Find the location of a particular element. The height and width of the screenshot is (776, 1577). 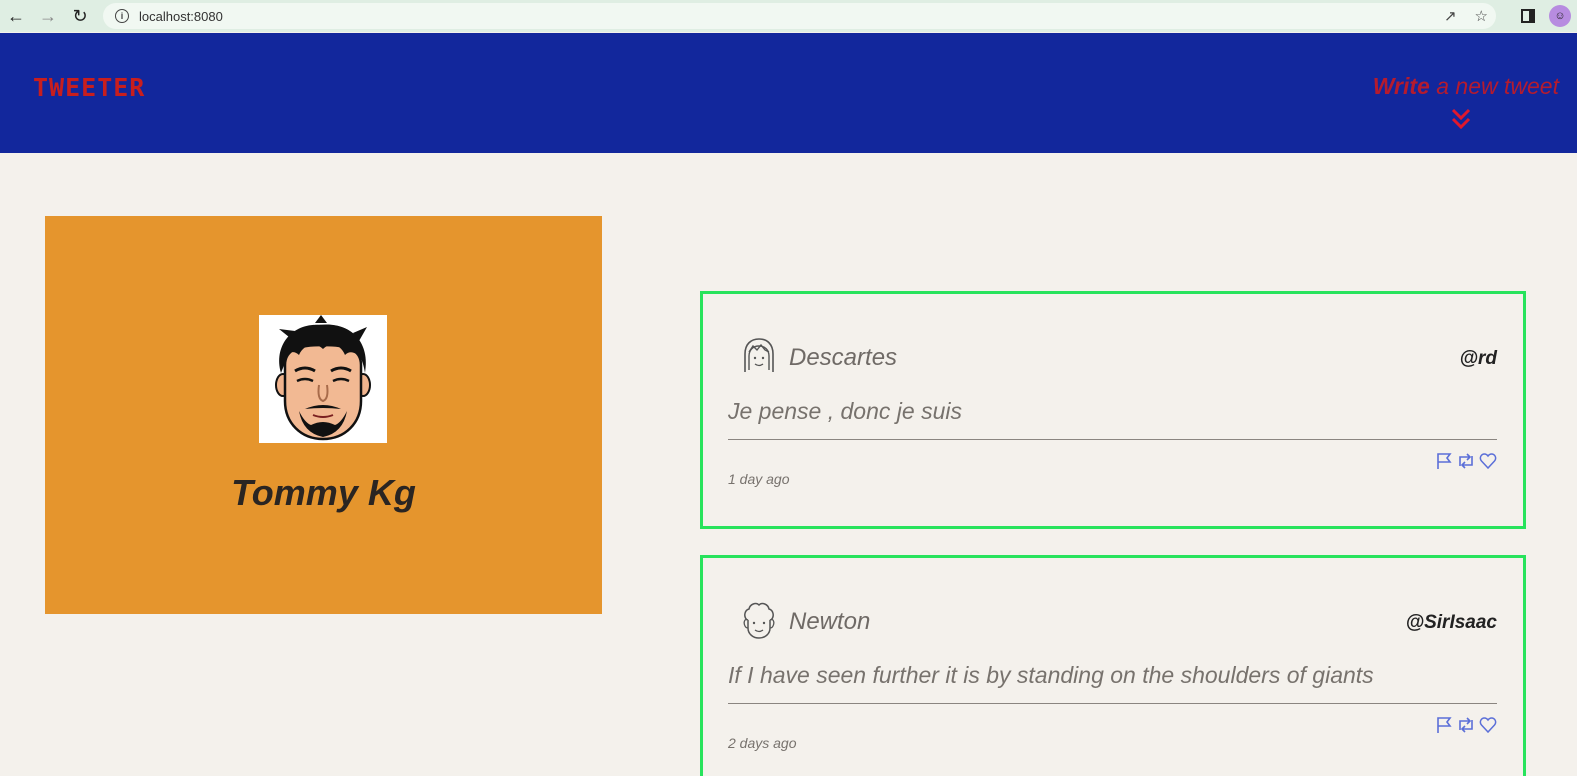

reload-icon: ↻ is located at coordinates (80, 16).